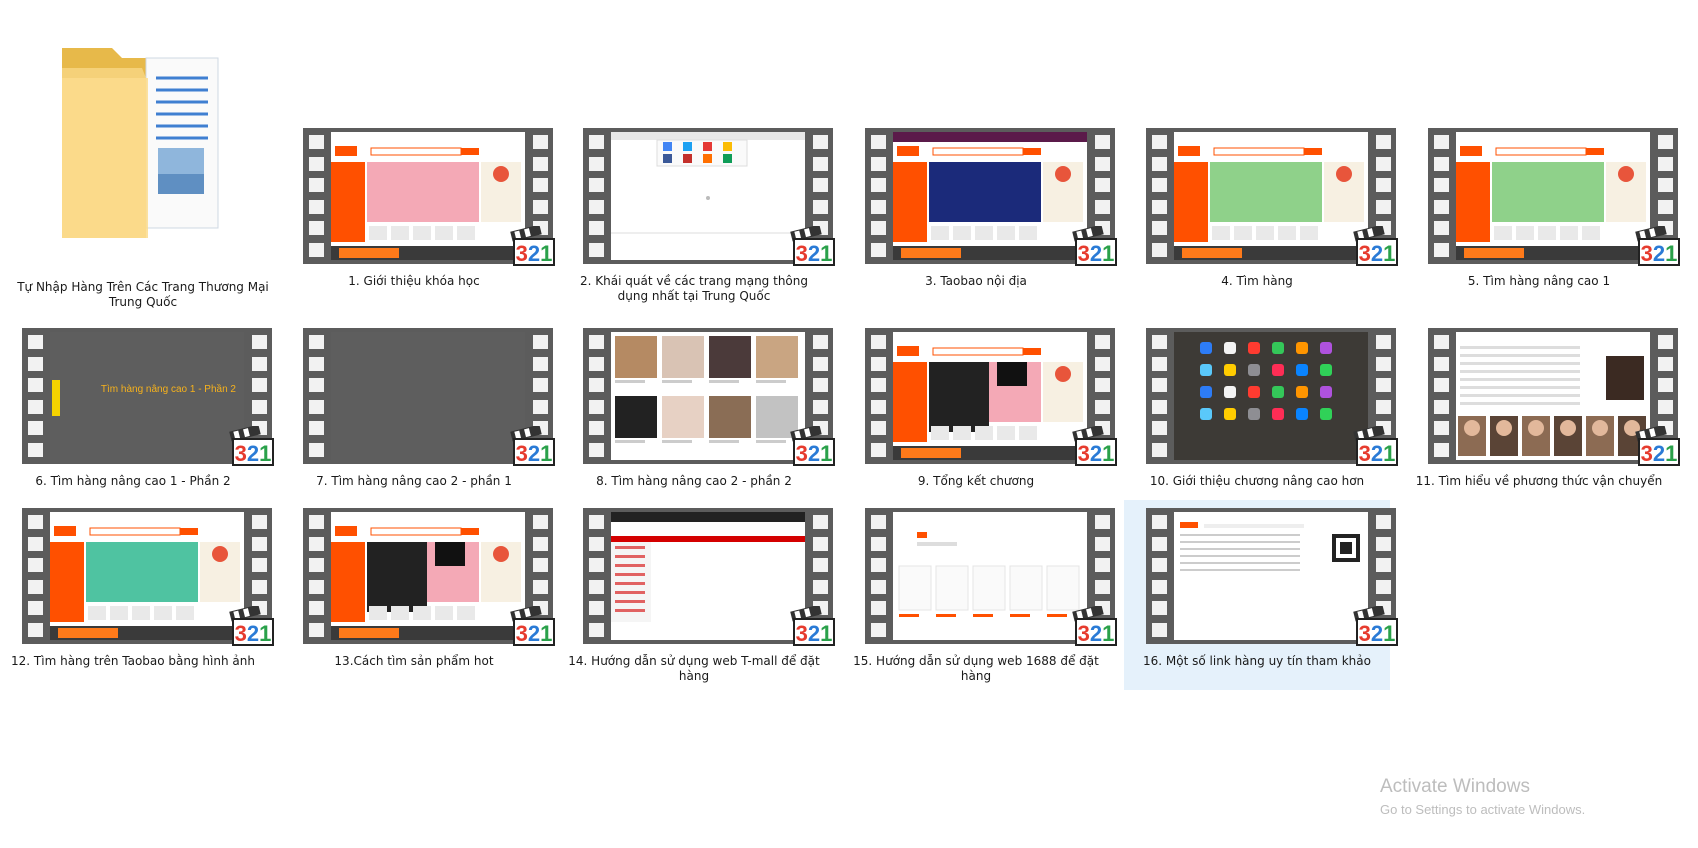  Describe the element at coordinates (414, 661) in the screenshot. I see `video-file-label: 13.Cách tìm sản phẩm hot` at that location.